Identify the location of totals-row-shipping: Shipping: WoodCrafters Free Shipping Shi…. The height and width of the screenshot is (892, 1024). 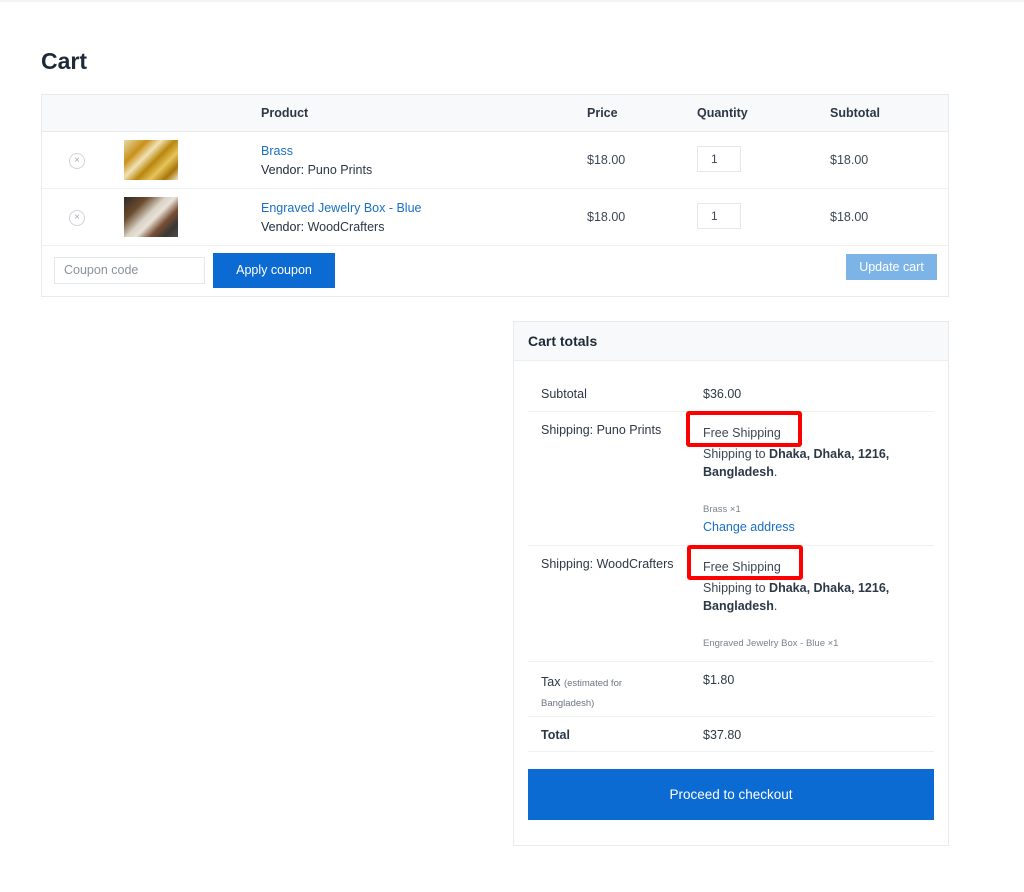
(731, 603).